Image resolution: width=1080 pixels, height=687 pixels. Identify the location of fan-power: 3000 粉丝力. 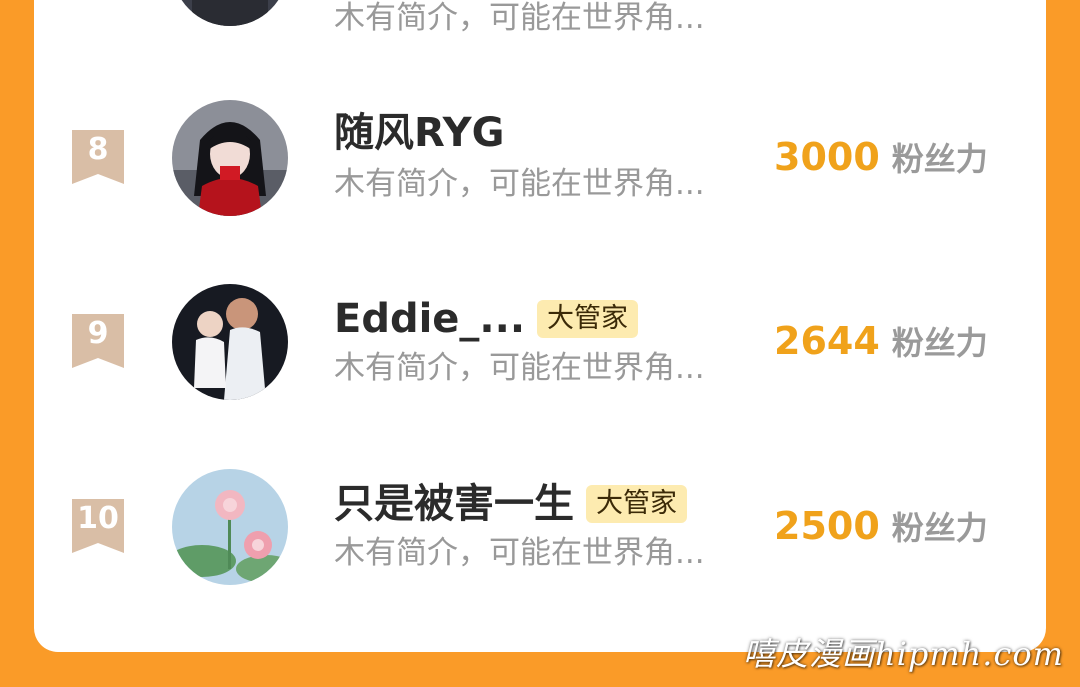
(881, 158).